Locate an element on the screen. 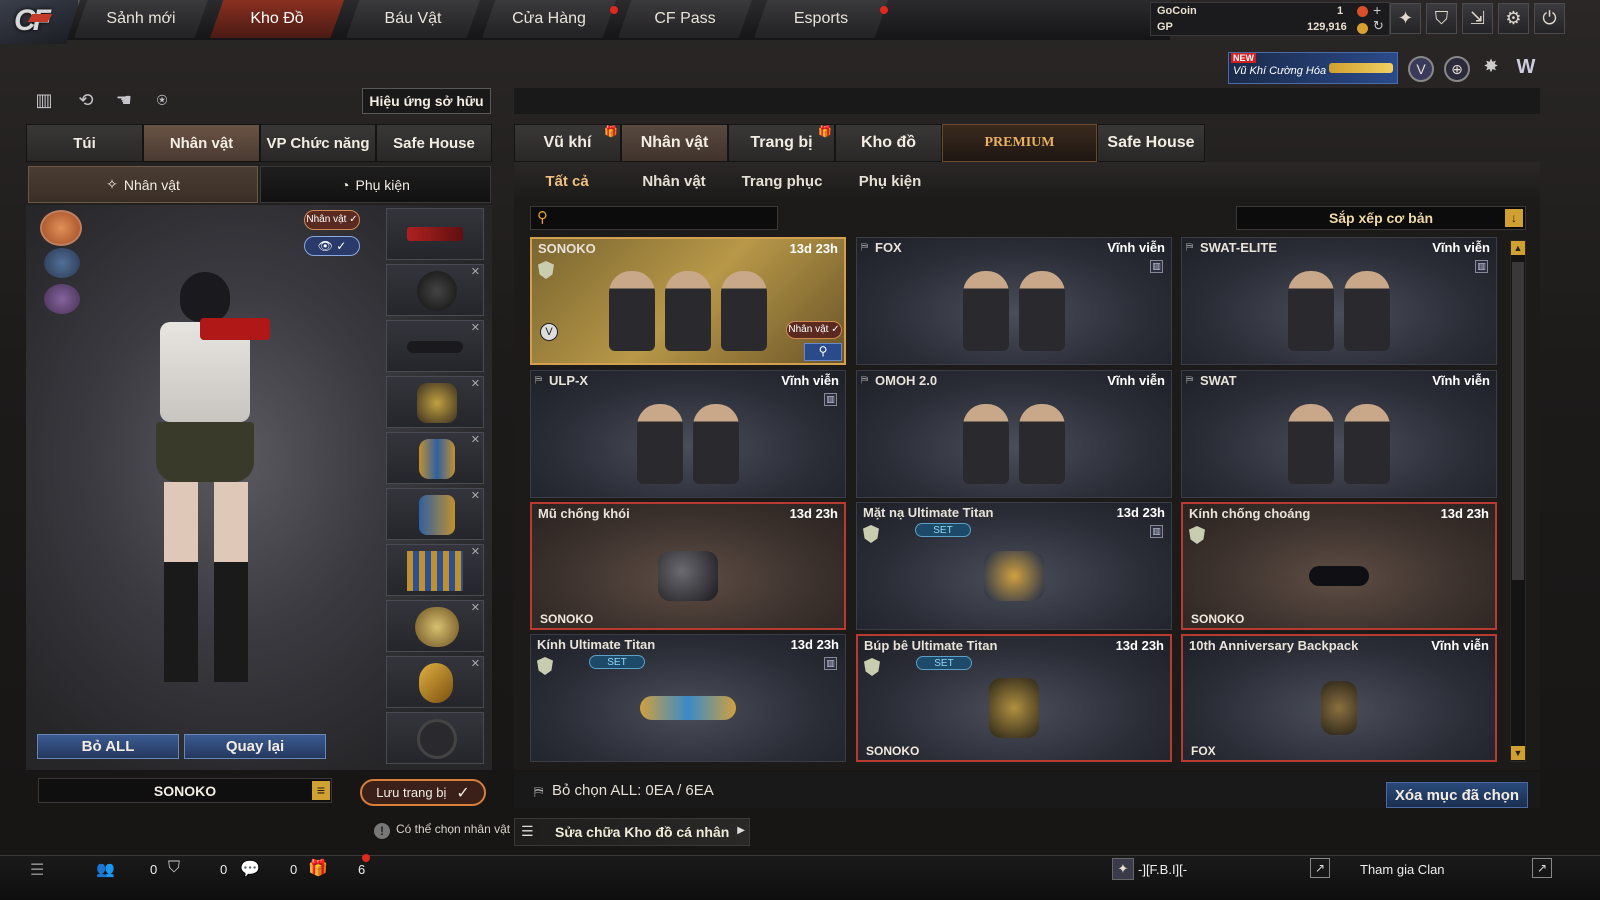 The width and height of the screenshot is (1600, 900). w-logo-icon: W is located at coordinates (1526, 69).